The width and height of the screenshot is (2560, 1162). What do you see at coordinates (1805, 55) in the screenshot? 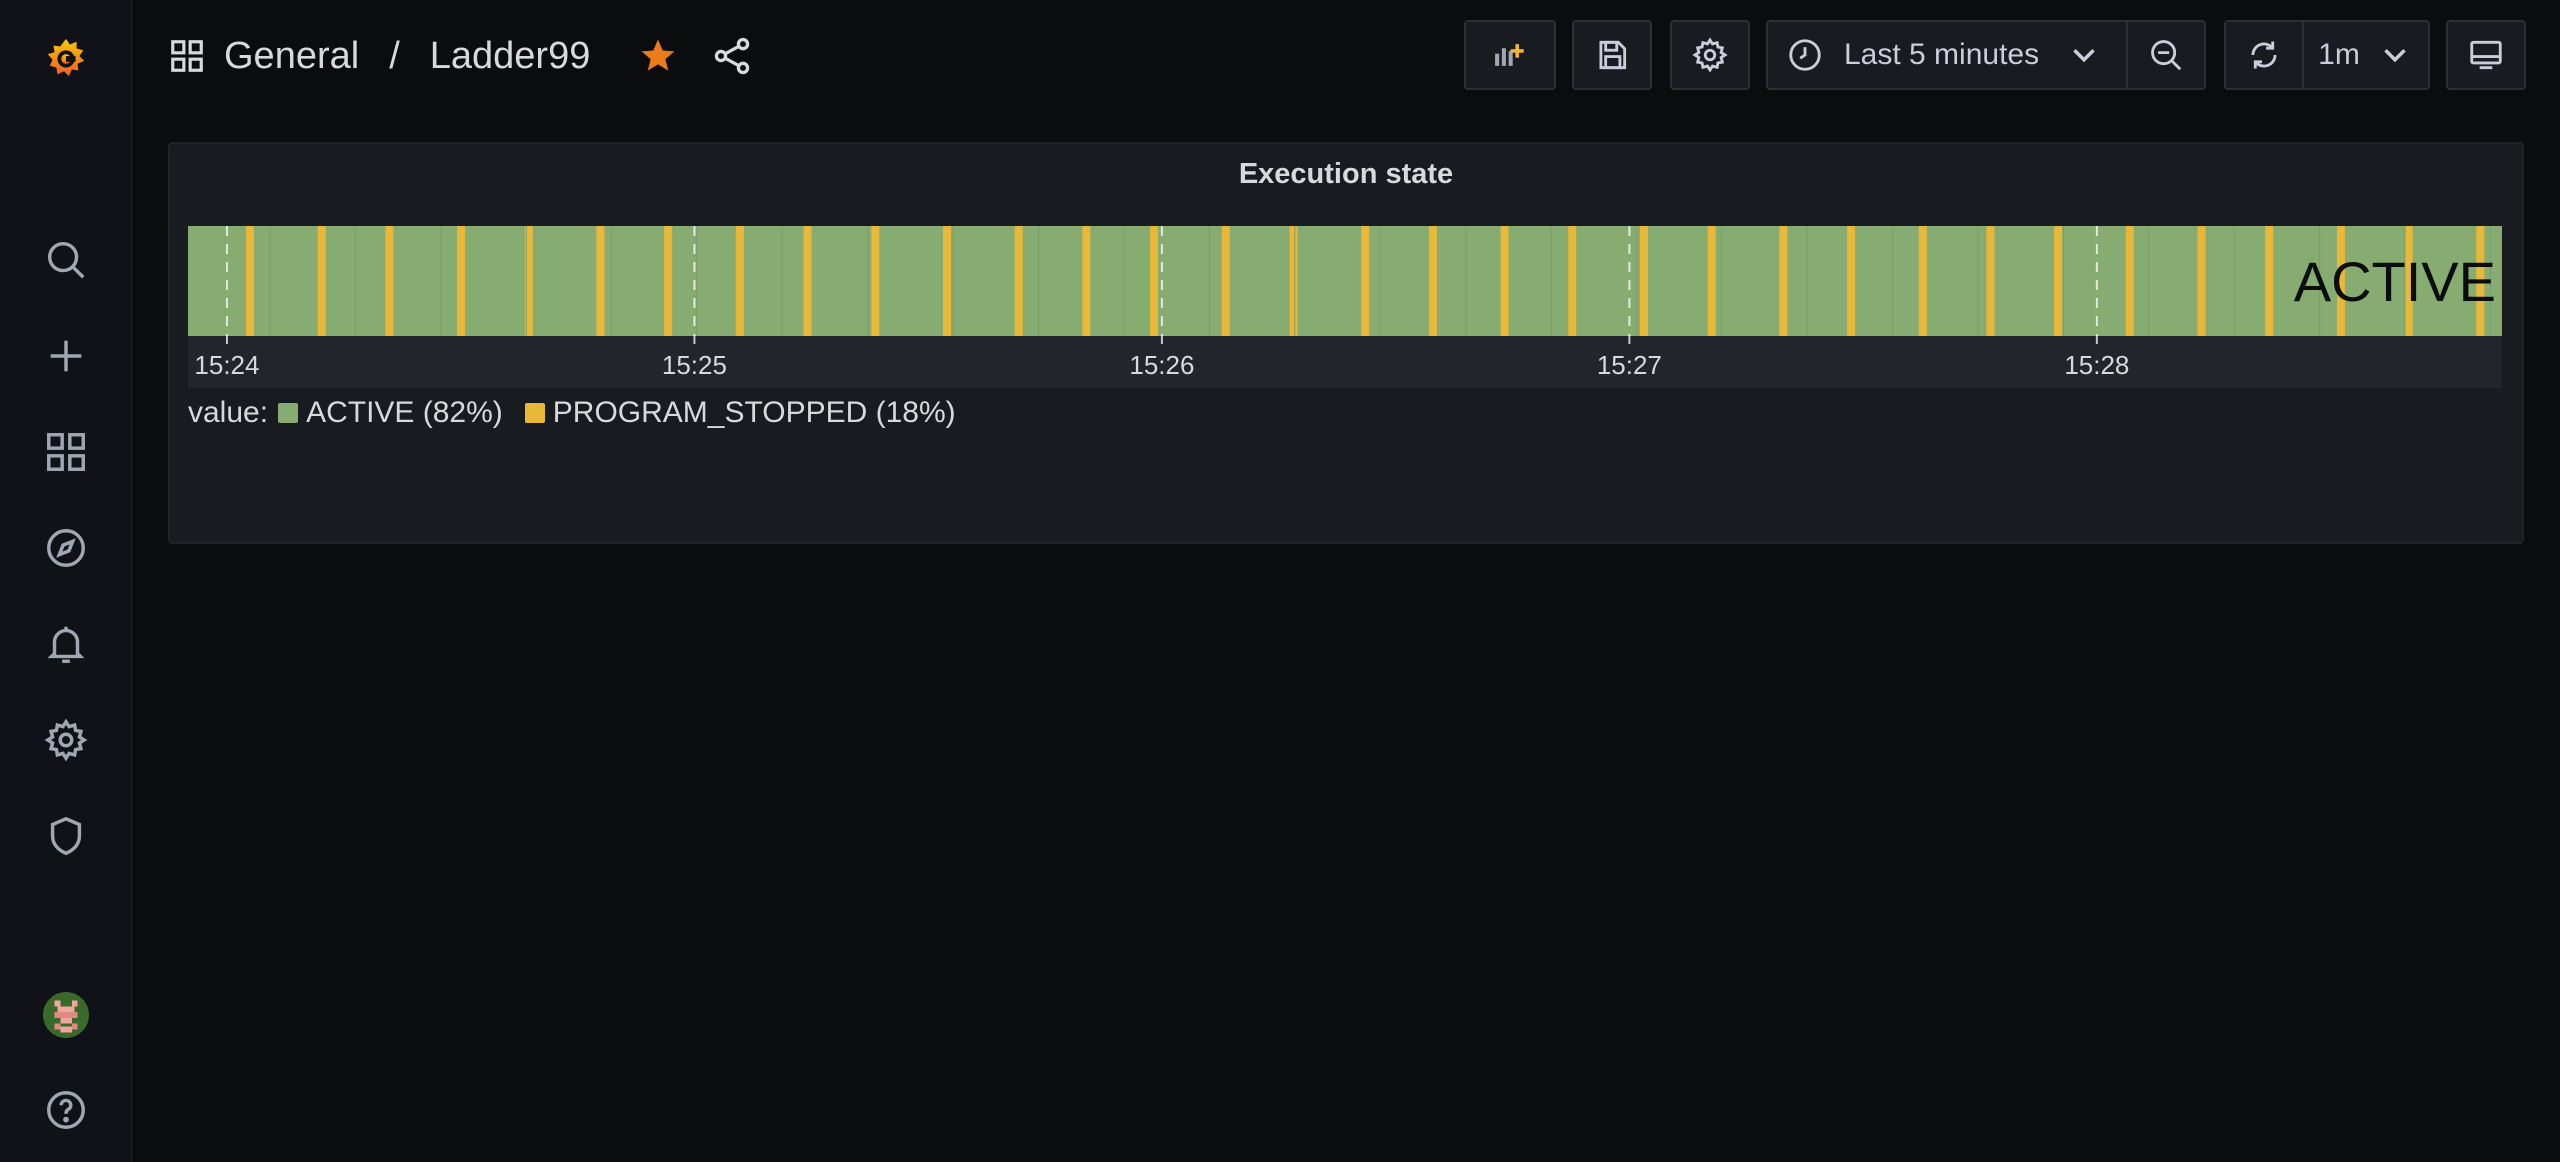
I see `clock-icon` at bounding box center [1805, 55].